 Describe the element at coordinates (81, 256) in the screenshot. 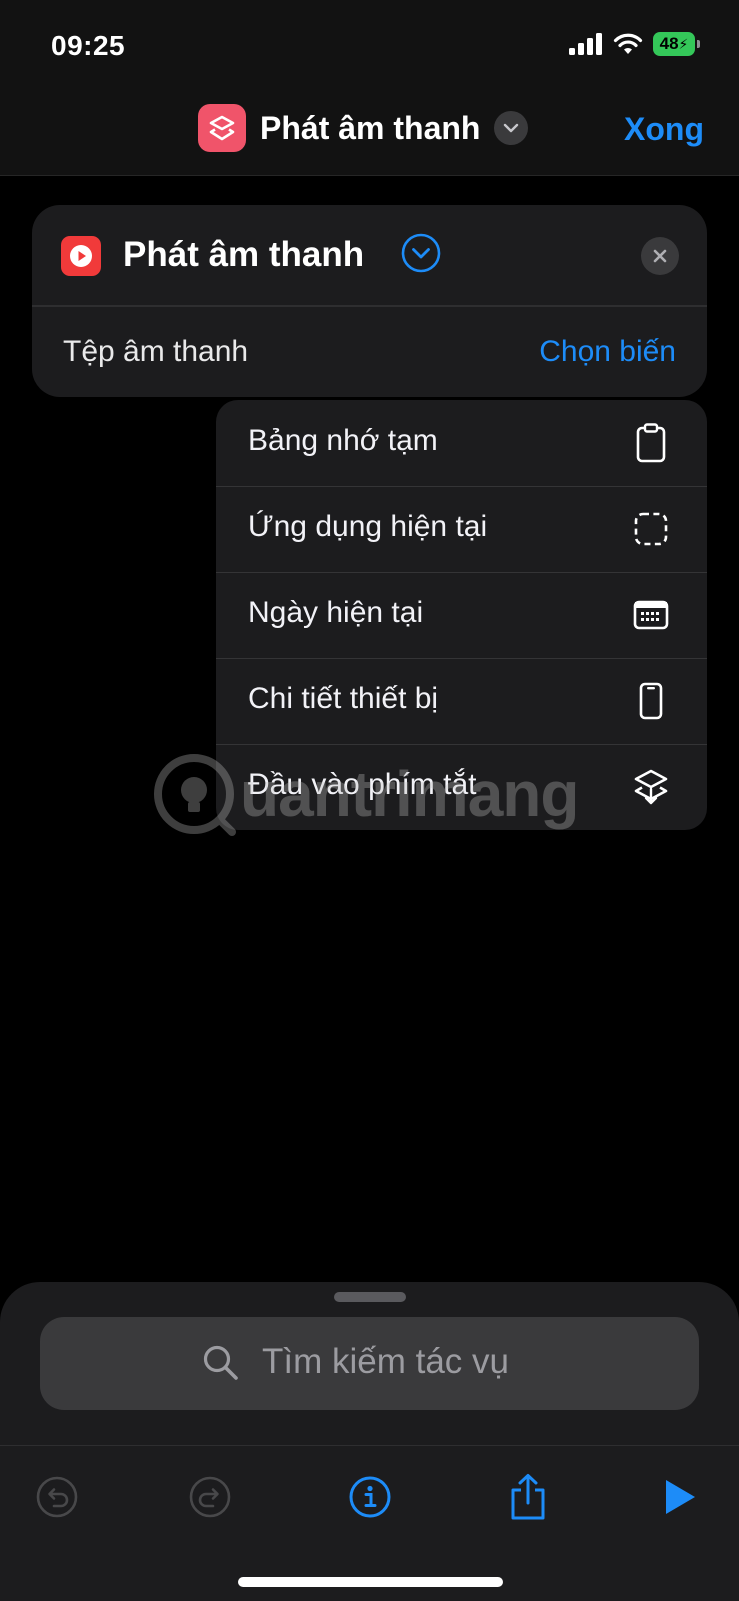

I see `play-sound-icon` at that location.